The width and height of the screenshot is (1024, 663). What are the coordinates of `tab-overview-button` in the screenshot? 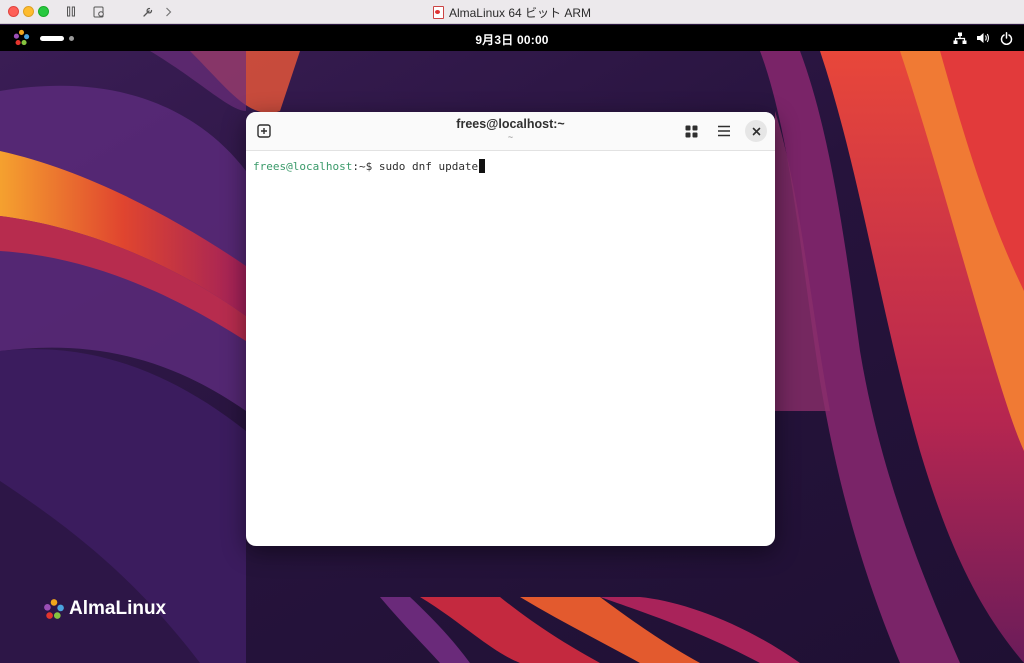 It's located at (691, 131).